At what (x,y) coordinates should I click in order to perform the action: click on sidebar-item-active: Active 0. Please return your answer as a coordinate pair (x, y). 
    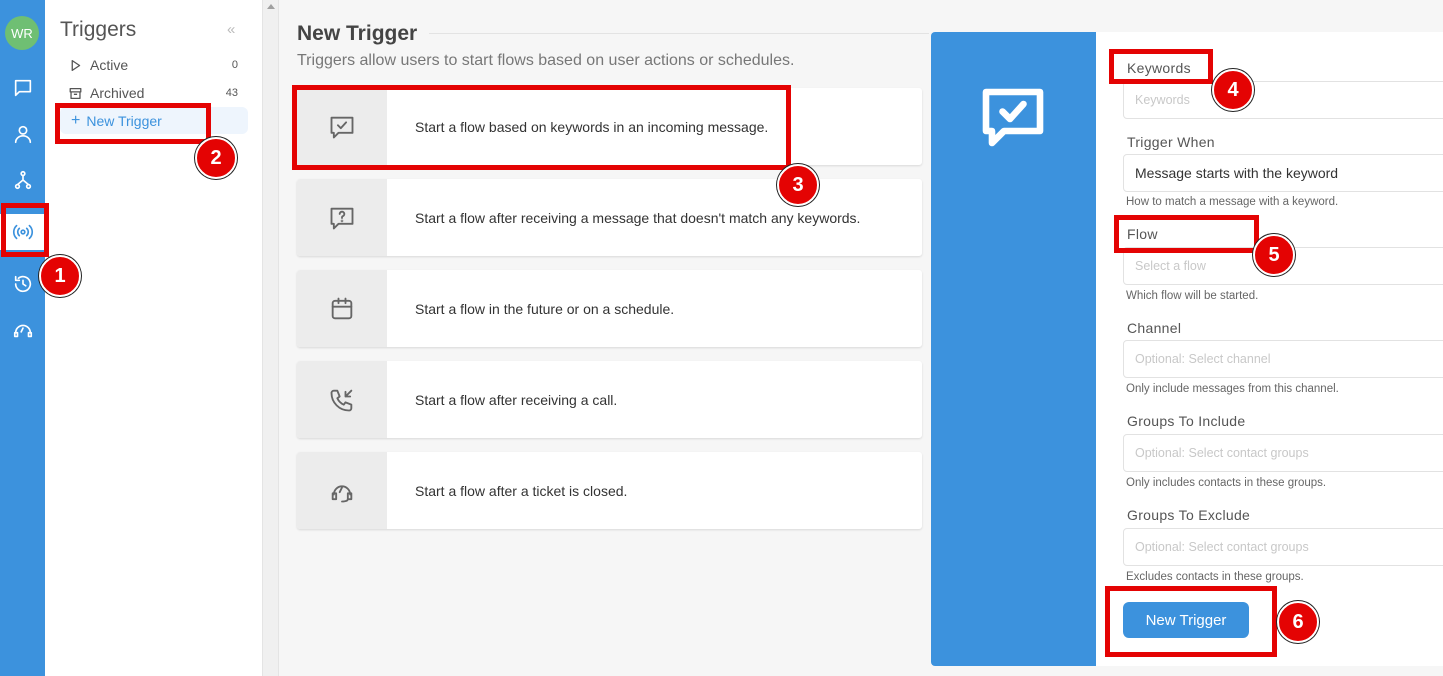
    Looking at the image, I should click on (154, 65).